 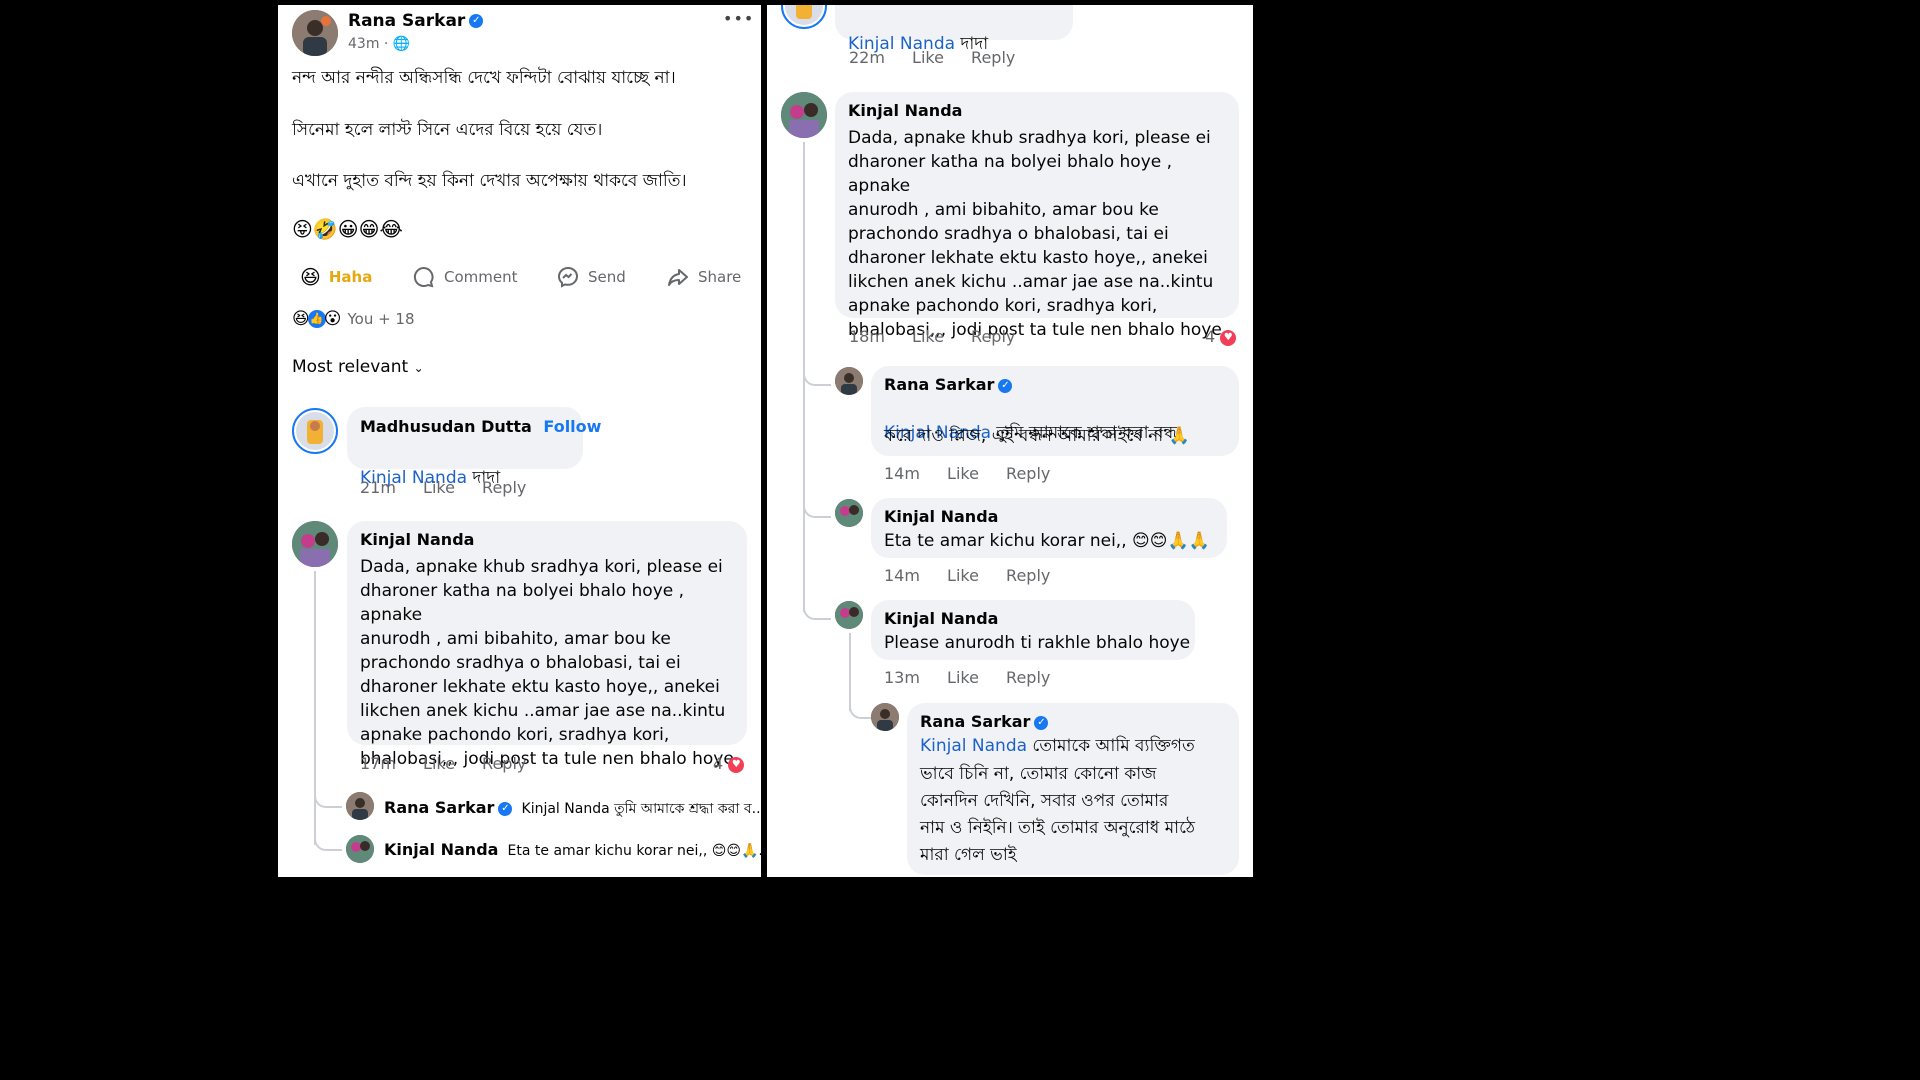 I want to click on haha-icon: 😆, so click(x=310, y=277).